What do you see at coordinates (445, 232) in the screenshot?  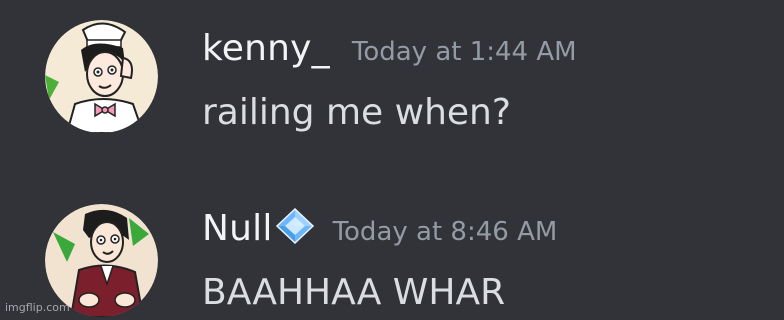 I see `timestamp: Today at 8:46 AM` at bounding box center [445, 232].